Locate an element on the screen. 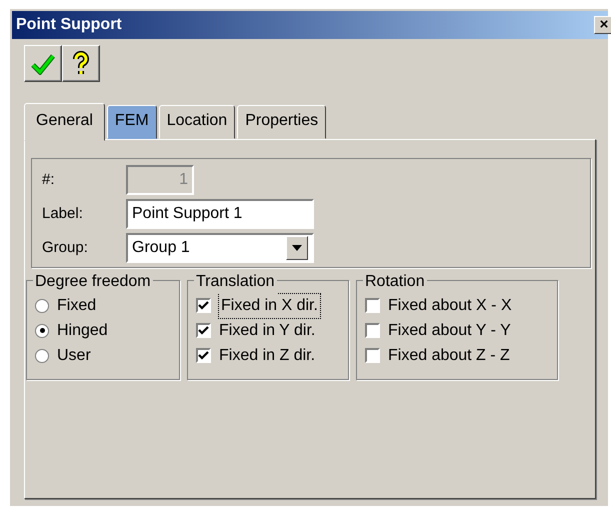 The image size is (611, 508). tab: Properties is located at coordinates (281, 122).